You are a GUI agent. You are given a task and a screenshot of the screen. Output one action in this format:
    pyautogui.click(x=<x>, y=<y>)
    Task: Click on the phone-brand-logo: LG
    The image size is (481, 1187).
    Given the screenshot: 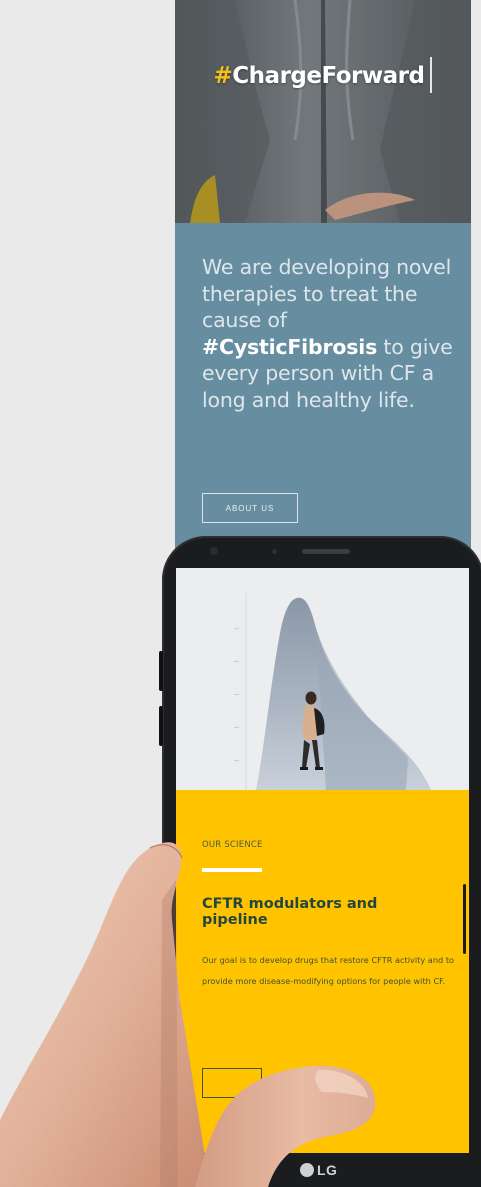 What is the action you would take?
    pyautogui.click(x=318, y=1170)
    